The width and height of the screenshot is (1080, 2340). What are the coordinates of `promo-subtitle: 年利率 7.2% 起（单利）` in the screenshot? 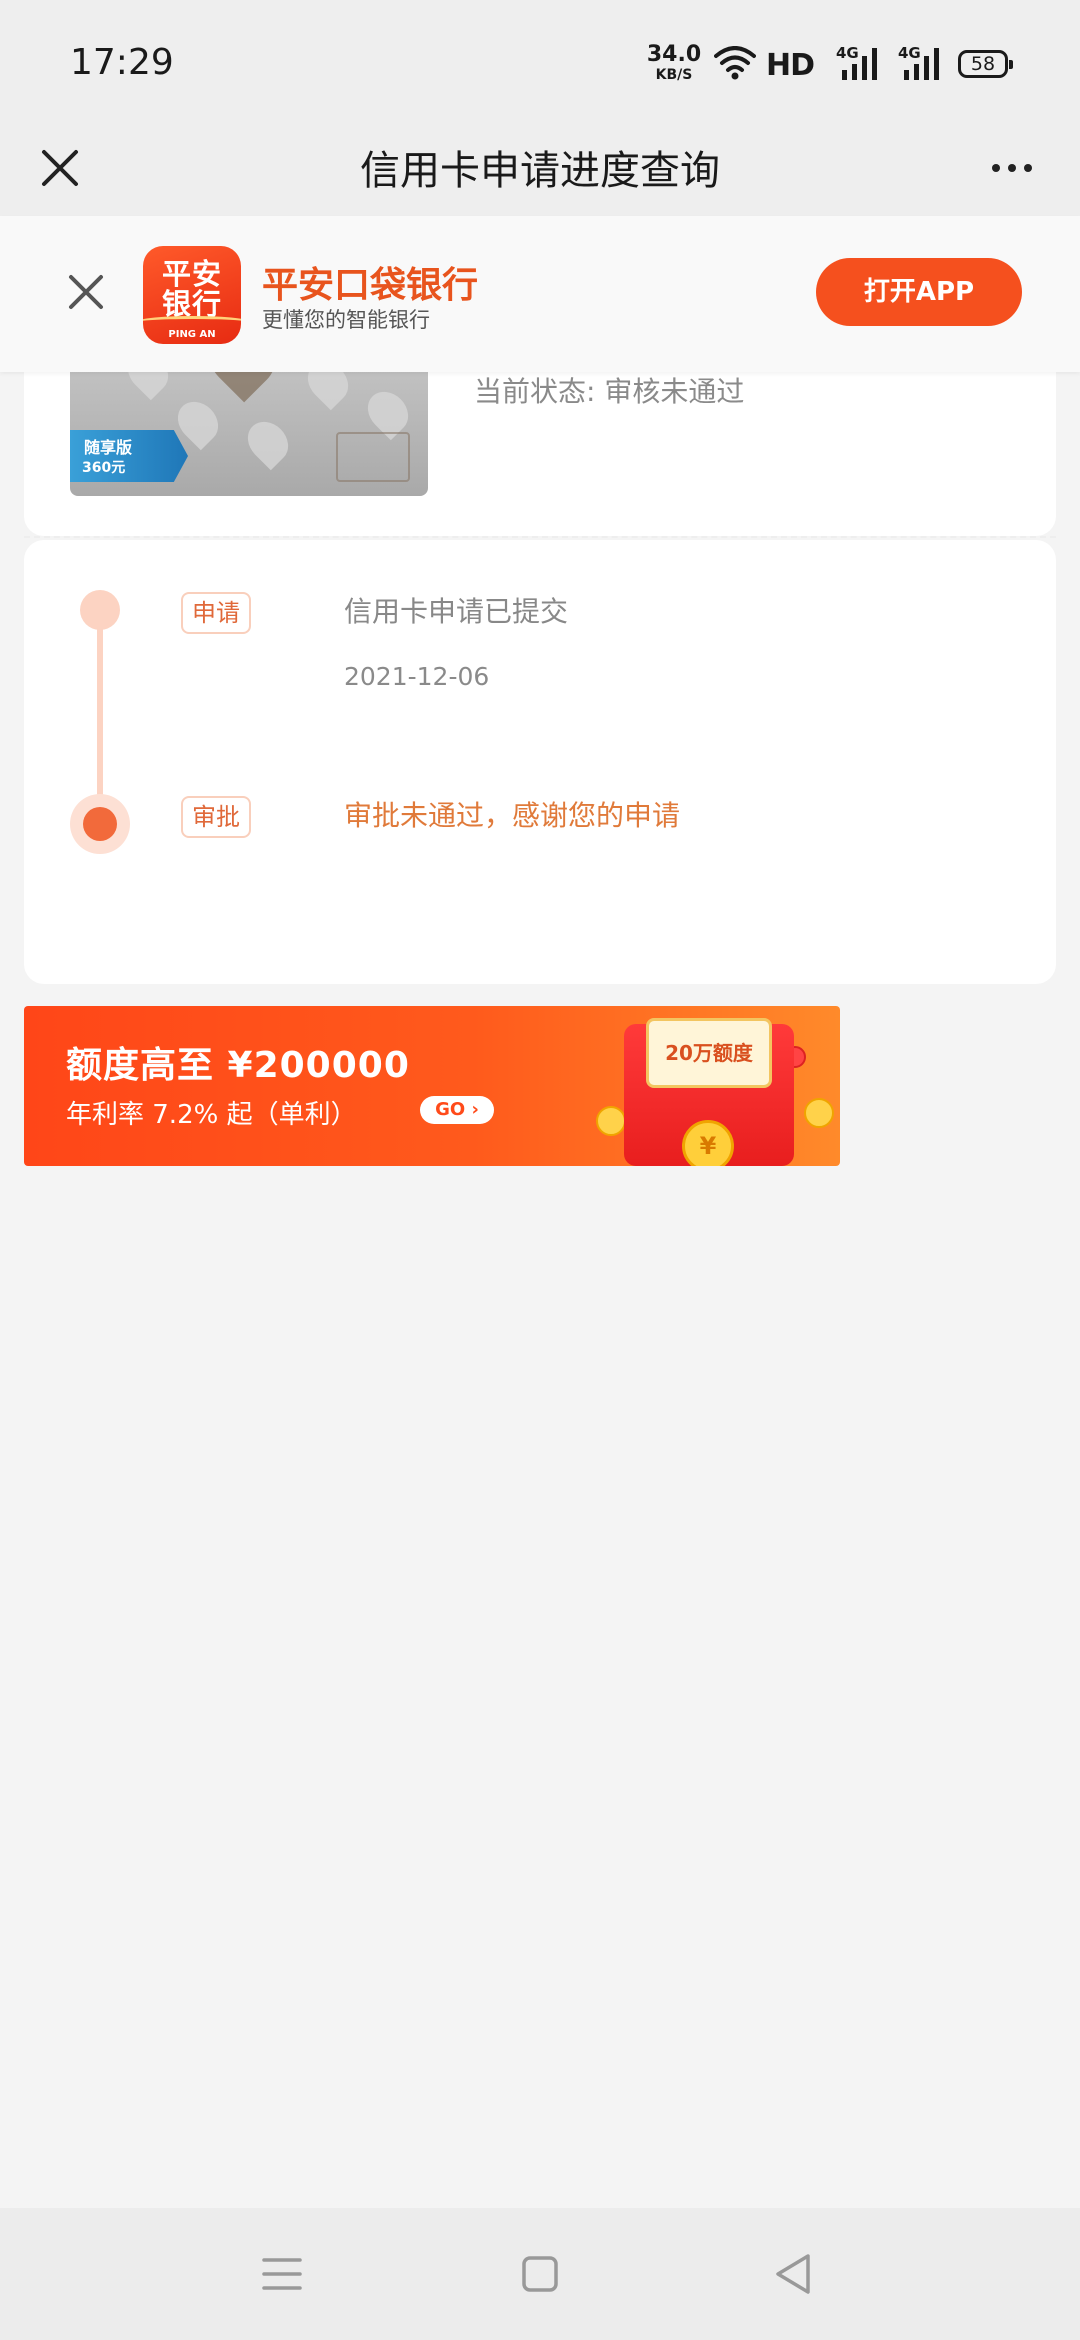 It's located at (211, 1115).